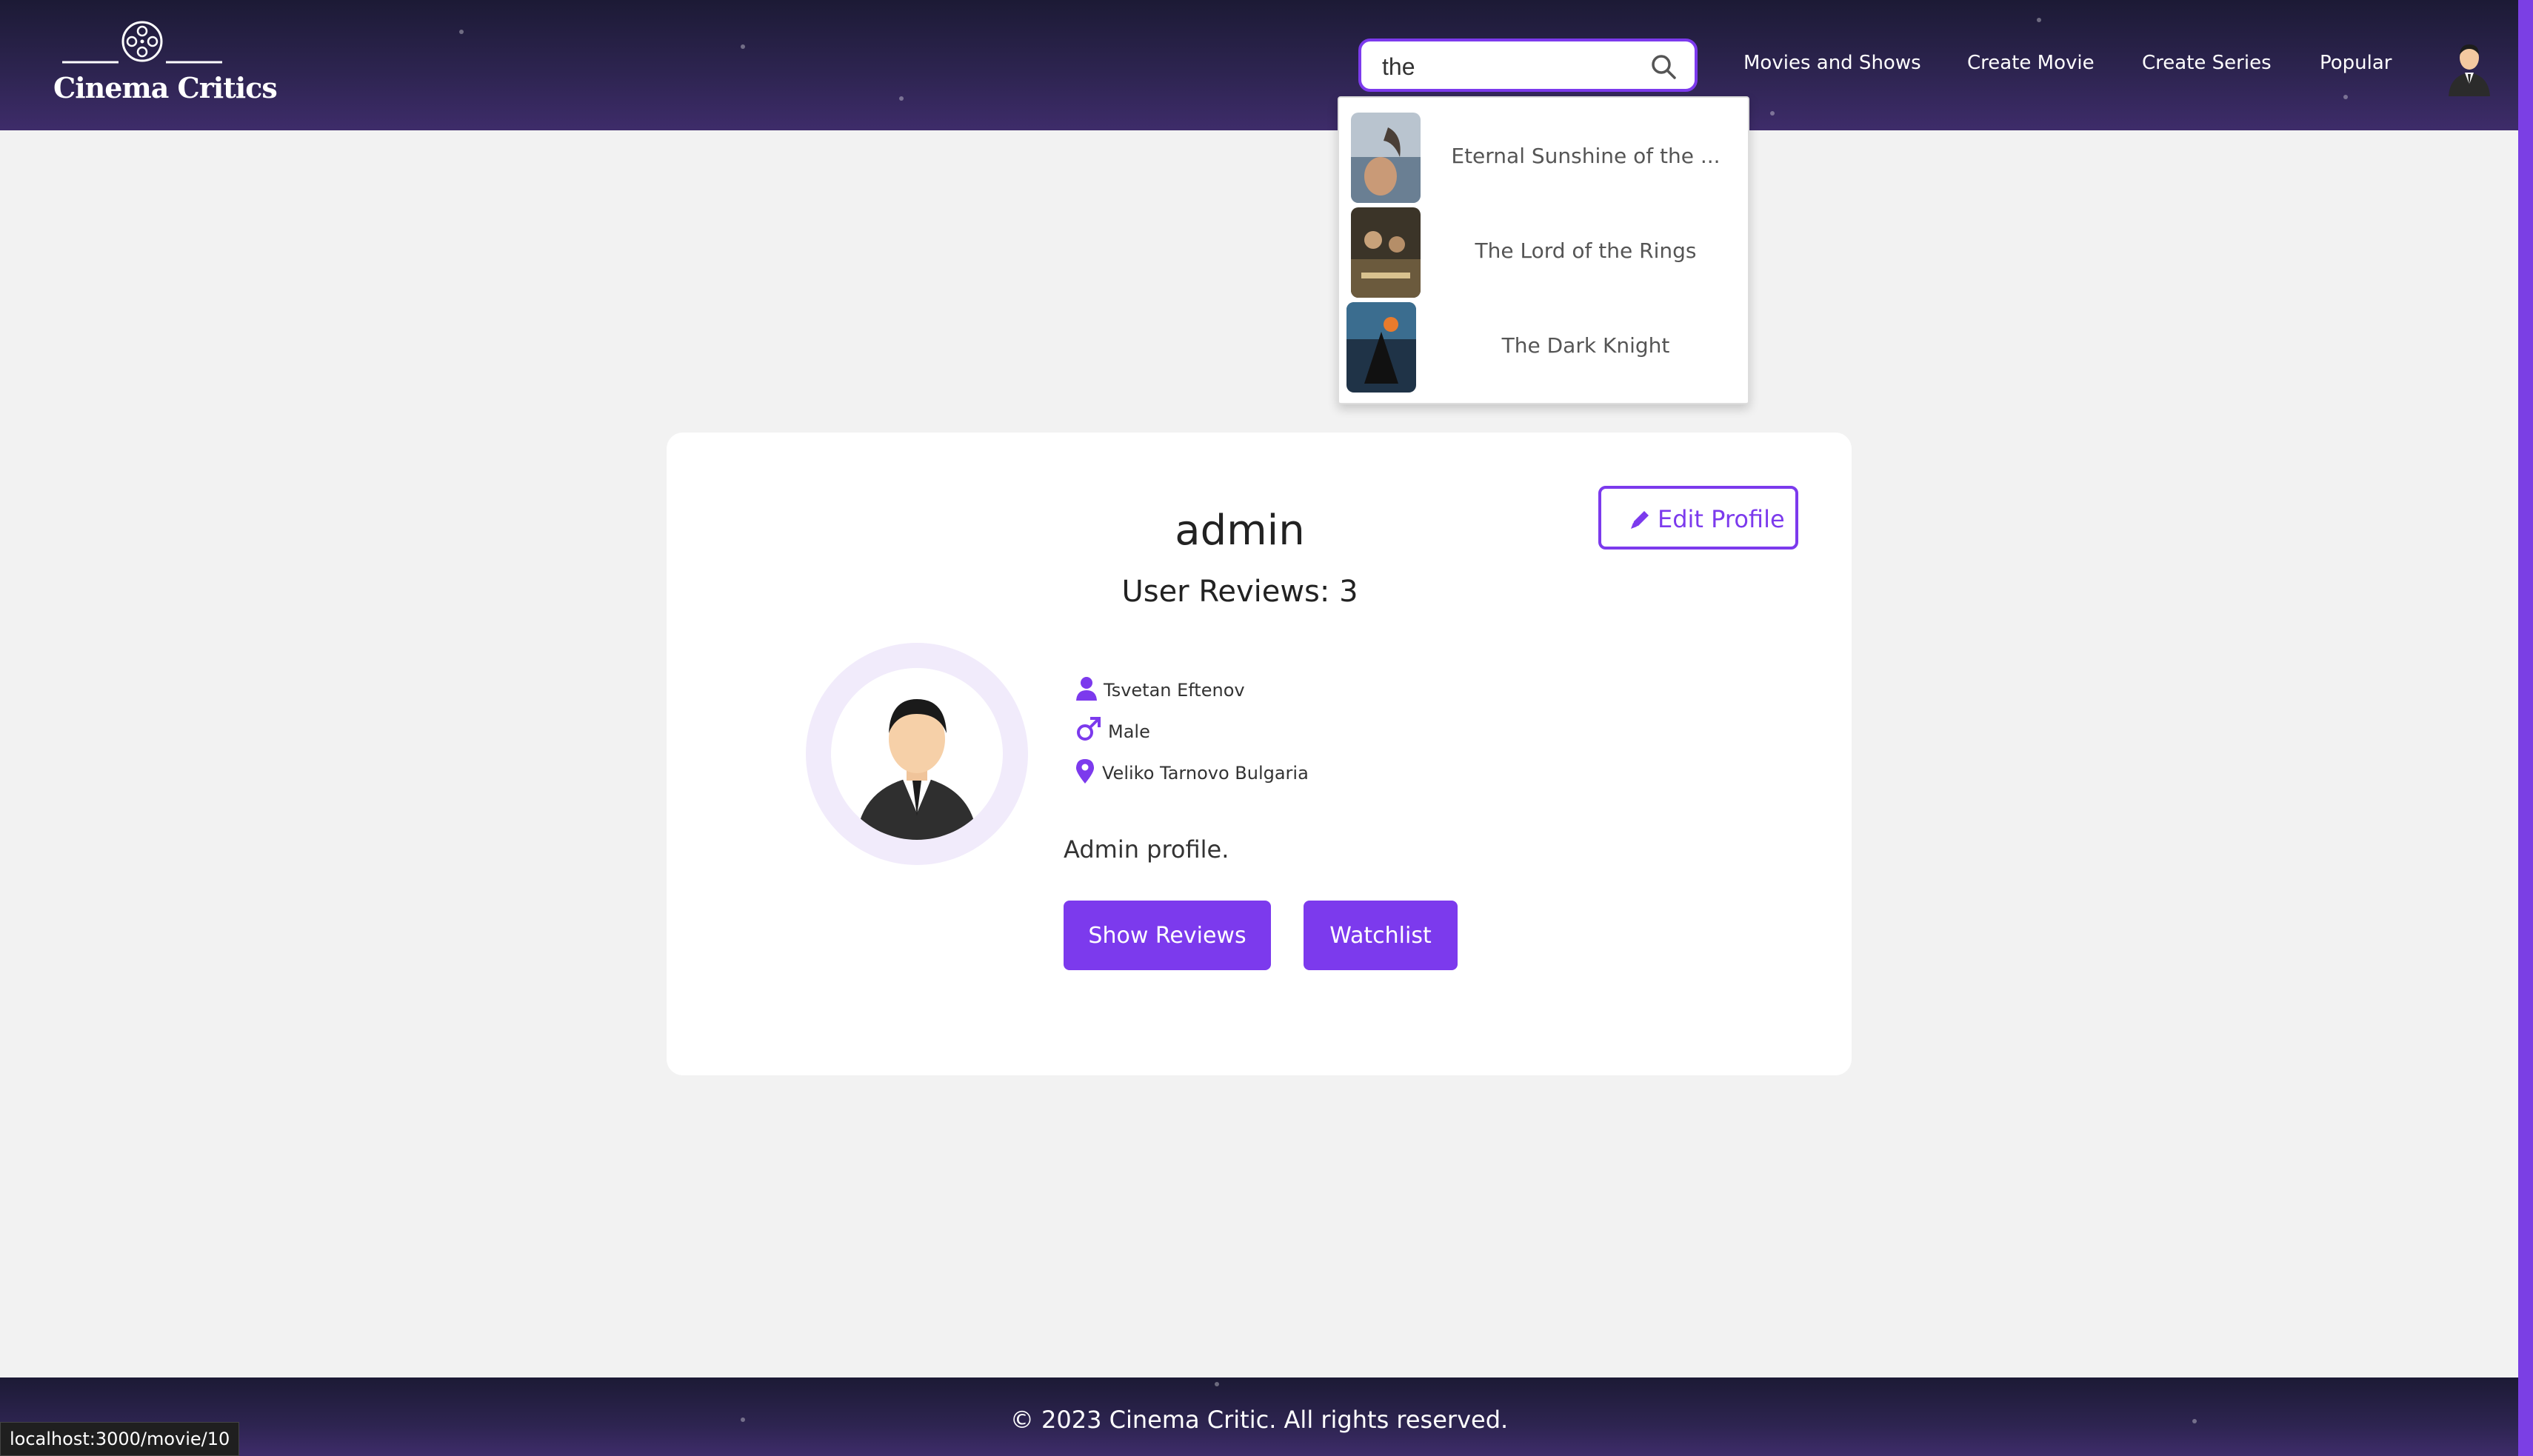  Describe the element at coordinates (1640, 520) in the screenshot. I see `pencil-icon` at that location.